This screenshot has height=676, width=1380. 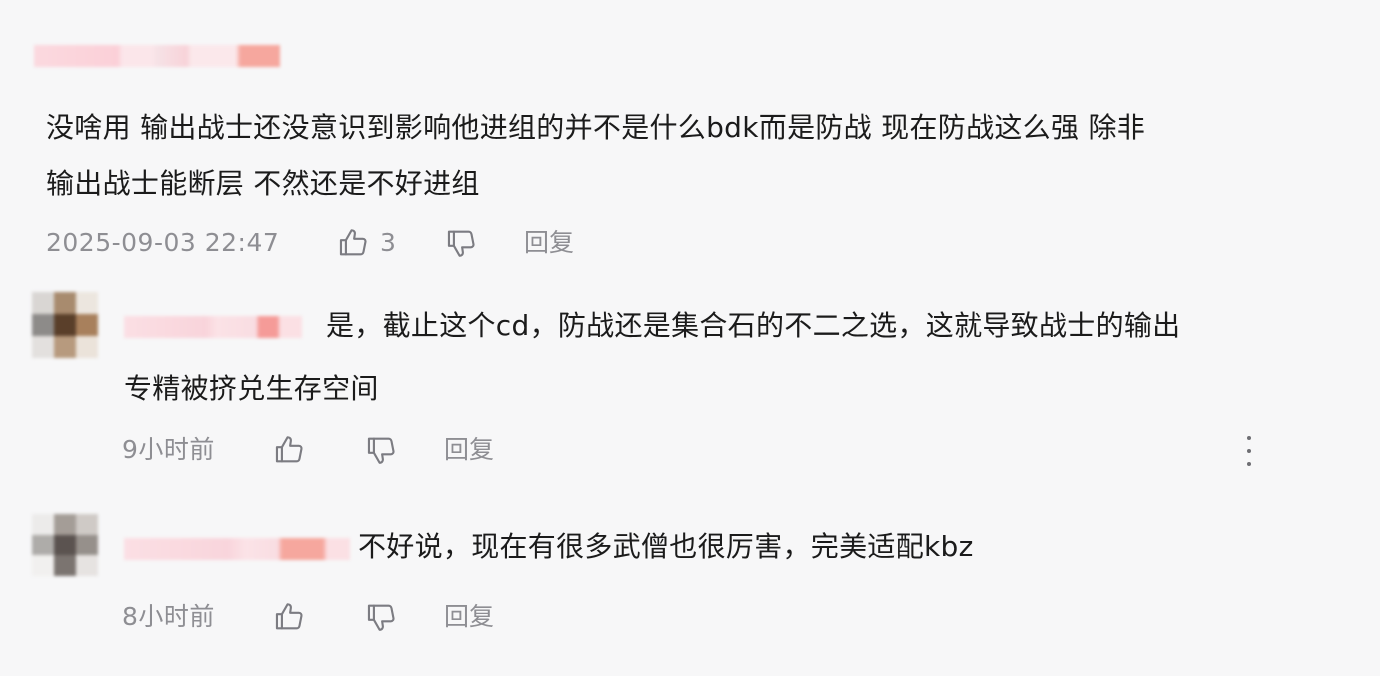 What do you see at coordinates (388, 242) in the screenshot?
I see `like-count: 3` at bounding box center [388, 242].